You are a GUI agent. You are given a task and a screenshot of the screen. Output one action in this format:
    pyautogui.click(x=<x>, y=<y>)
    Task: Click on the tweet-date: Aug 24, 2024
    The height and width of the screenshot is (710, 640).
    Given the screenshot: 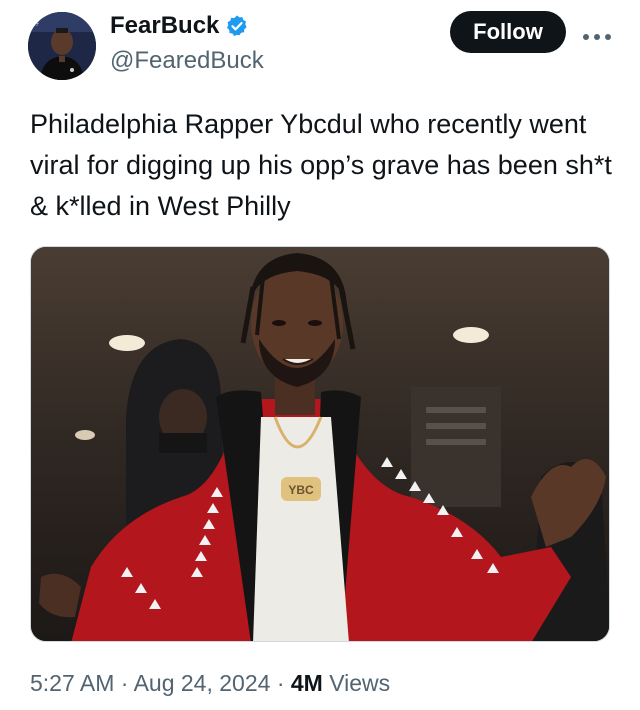 What is the action you would take?
    pyautogui.click(x=202, y=683)
    